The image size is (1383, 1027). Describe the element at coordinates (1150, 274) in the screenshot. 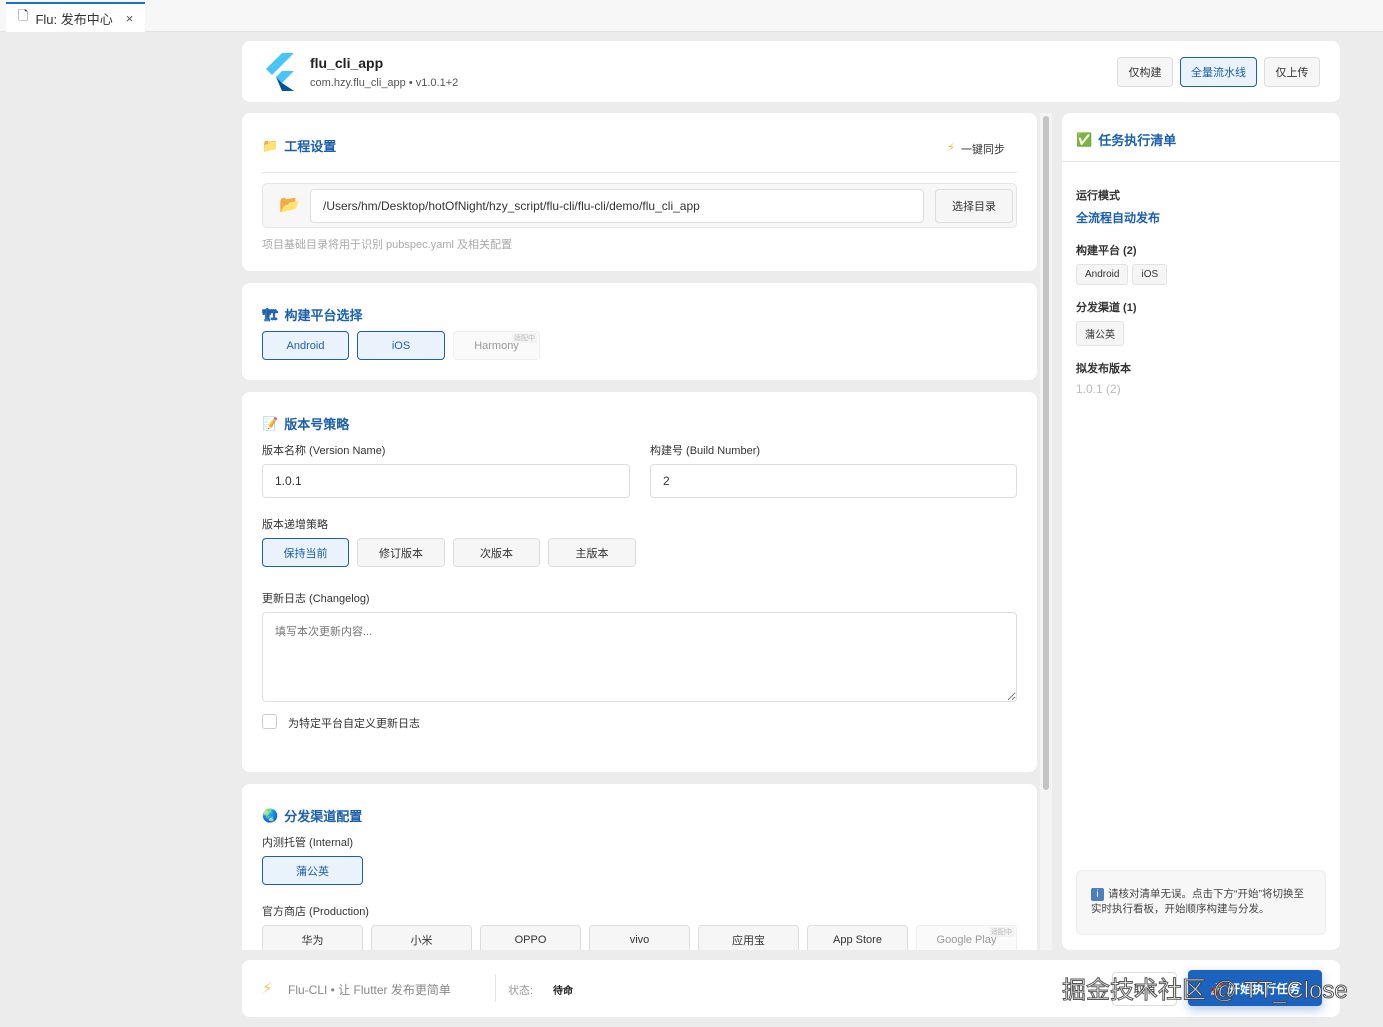

I see `platform-chip: iOS` at that location.